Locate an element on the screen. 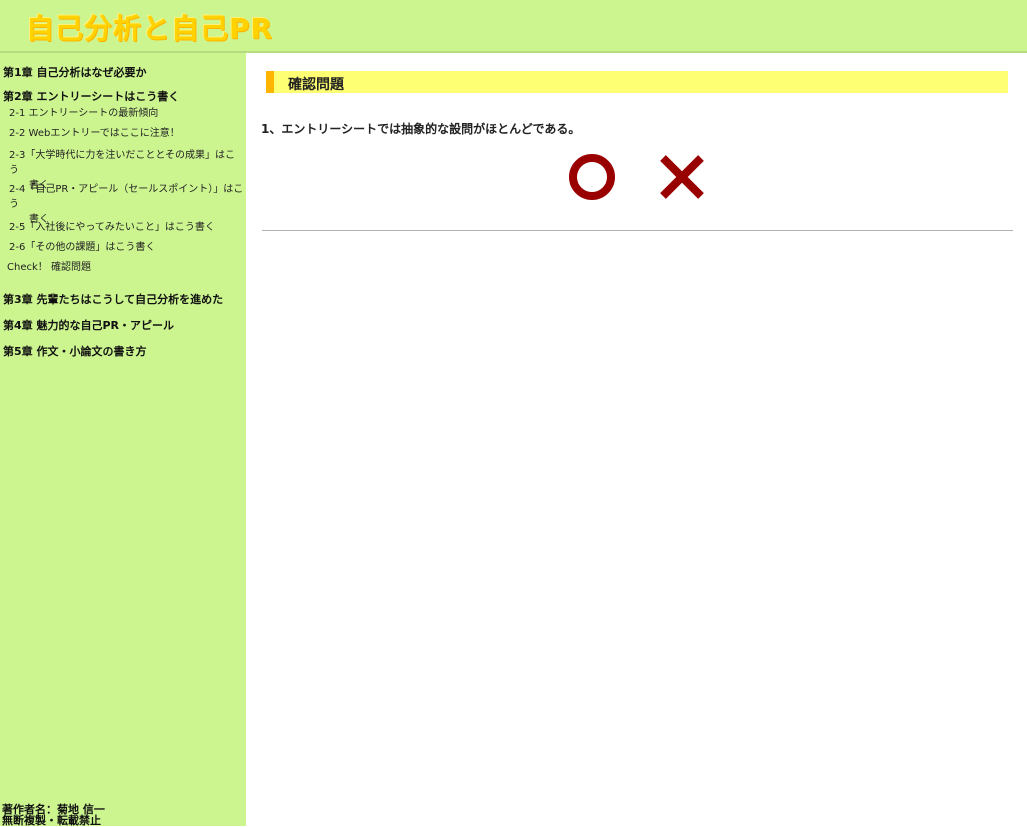 This screenshot has width=1027, height=827. sidebar-chapter-4: 第4章 魅力的な自己PR・アピール is located at coordinates (88, 325).